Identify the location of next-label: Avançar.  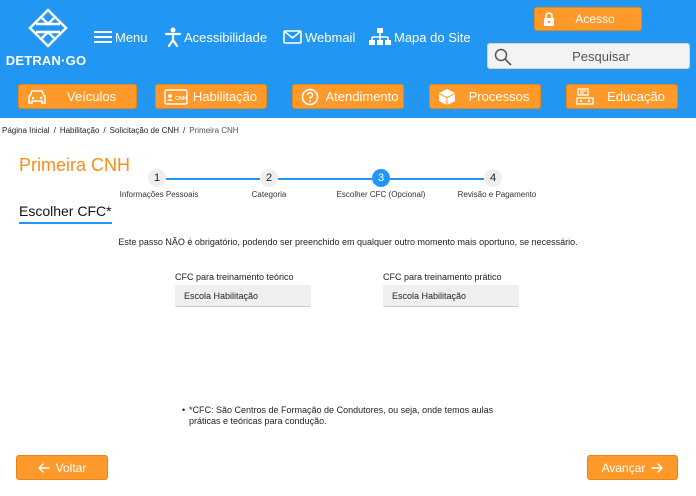
(623, 467).